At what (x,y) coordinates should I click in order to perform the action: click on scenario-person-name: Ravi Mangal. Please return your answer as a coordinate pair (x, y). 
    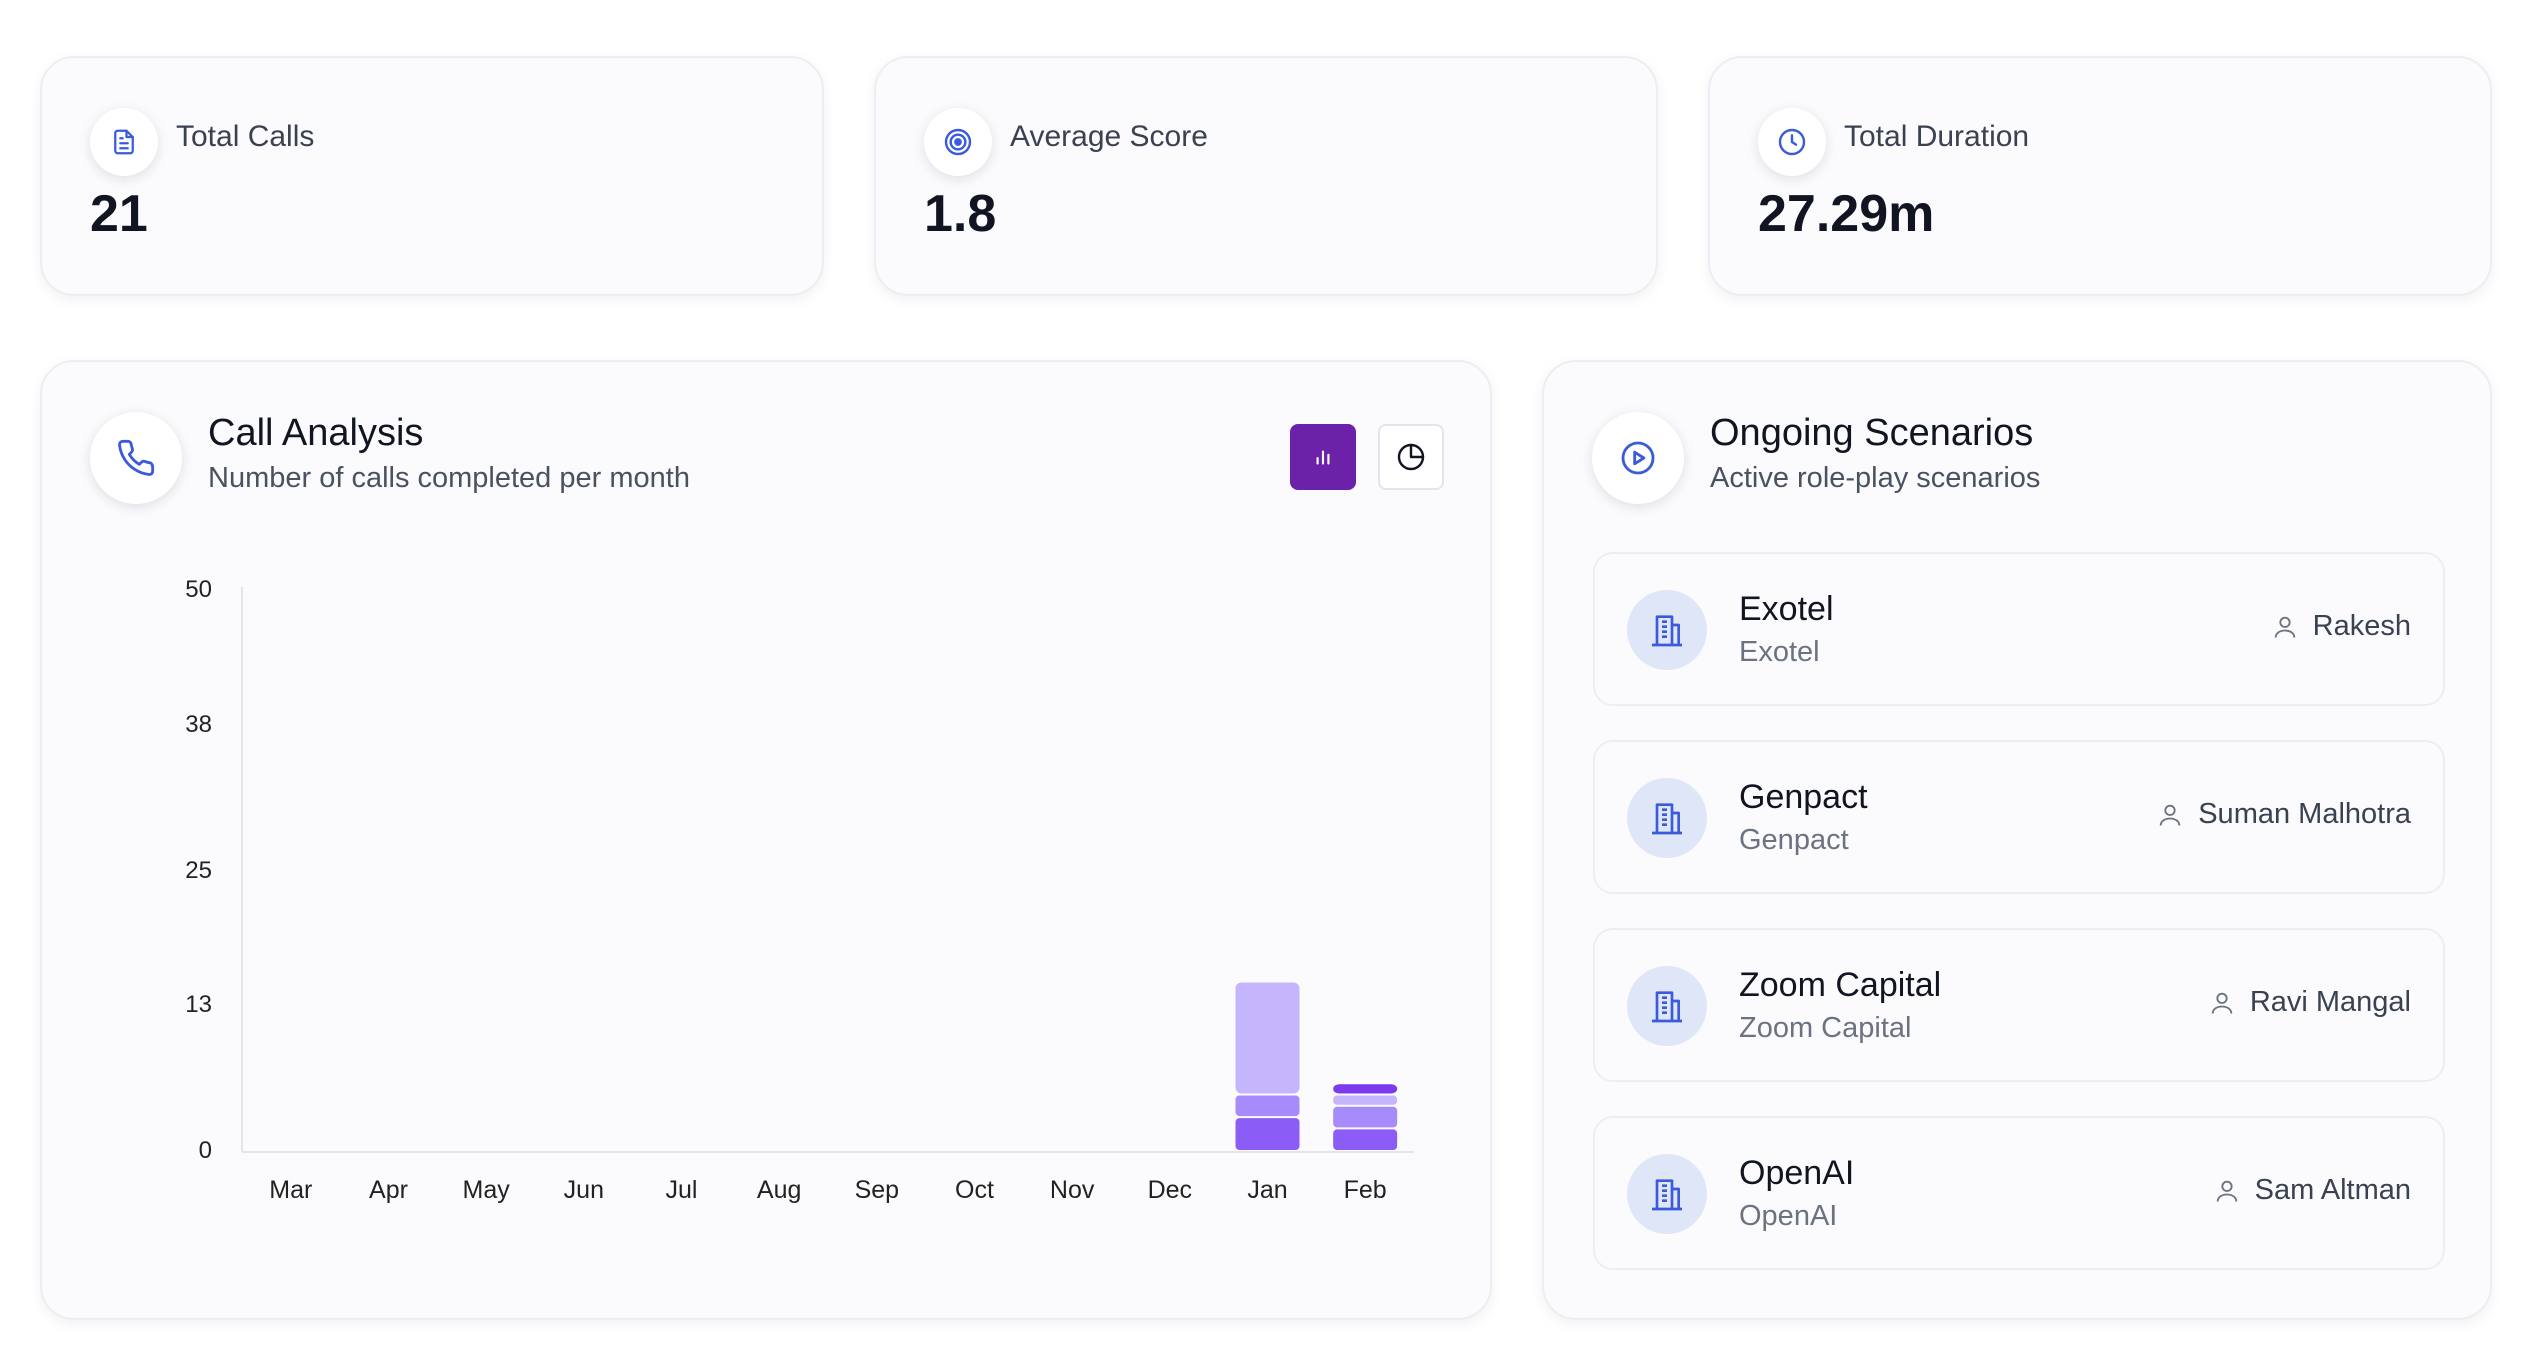
    Looking at the image, I should click on (2330, 1002).